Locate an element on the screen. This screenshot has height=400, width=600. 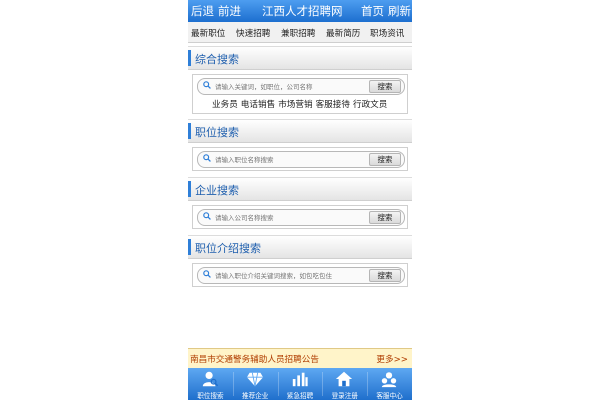
tab-label: 登录注册 is located at coordinates (344, 396).